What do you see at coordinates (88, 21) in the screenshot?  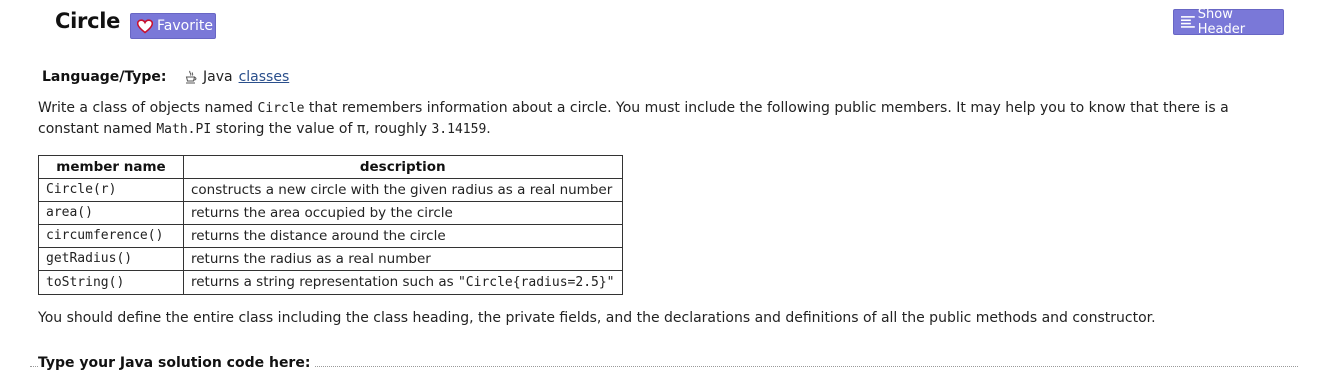 I see `problem-title: Circle` at bounding box center [88, 21].